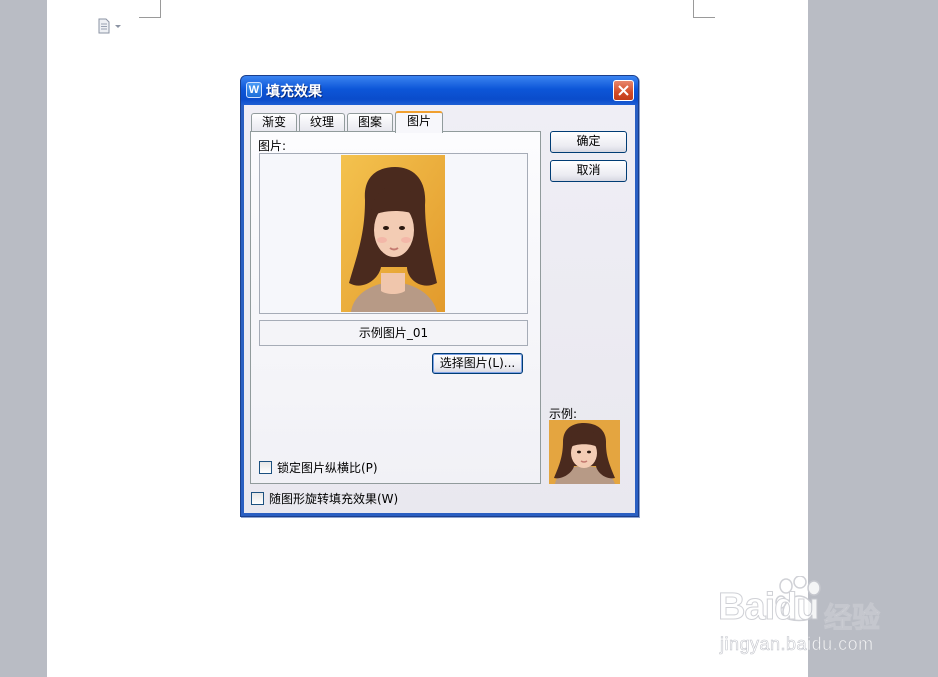 This screenshot has width=938, height=677. Describe the element at coordinates (274, 122) in the screenshot. I see `tab-gradient: 渐变` at that location.